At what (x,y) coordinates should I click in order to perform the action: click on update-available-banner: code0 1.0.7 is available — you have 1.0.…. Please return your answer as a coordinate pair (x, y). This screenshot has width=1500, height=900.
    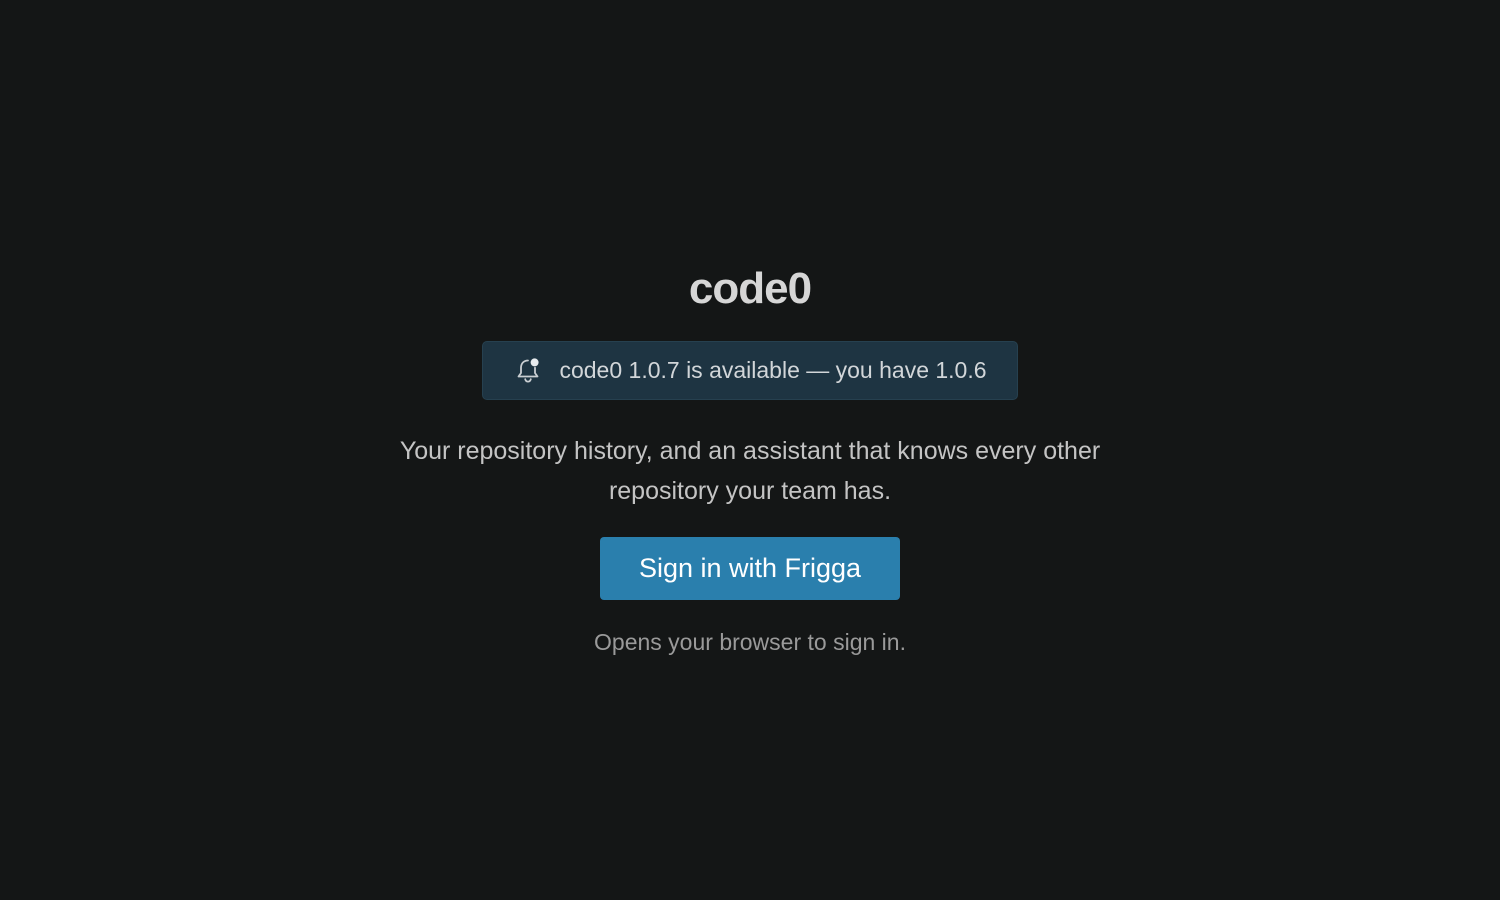
    Looking at the image, I should click on (750, 370).